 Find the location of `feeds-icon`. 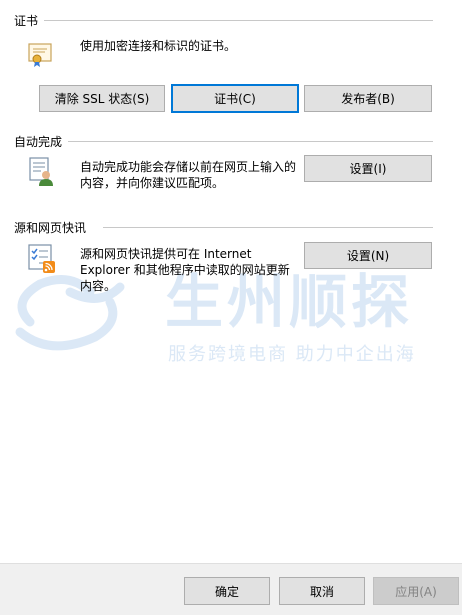

feeds-icon is located at coordinates (41, 258).